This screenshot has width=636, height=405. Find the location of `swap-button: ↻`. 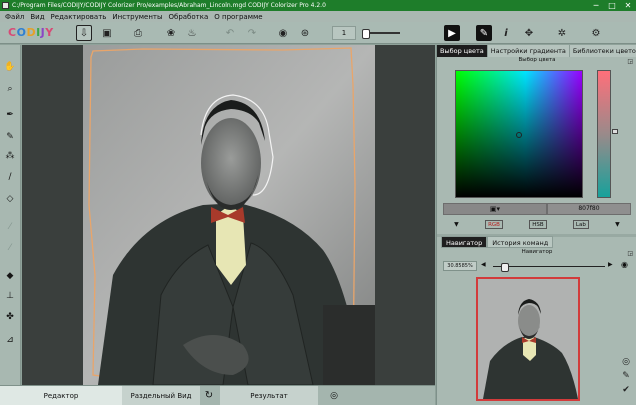

swap-button: ↻ is located at coordinates (209, 395).